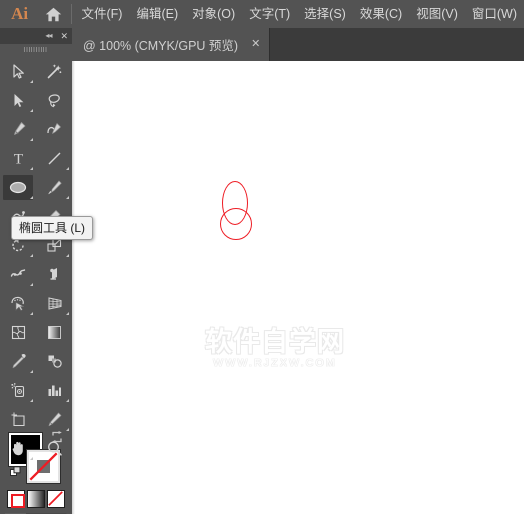 Image resolution: width=524 pixels, height=514 pixels. Describe the element at coordinates (54, 274) in the screenshot. I see `free-transform-tool` at that location.